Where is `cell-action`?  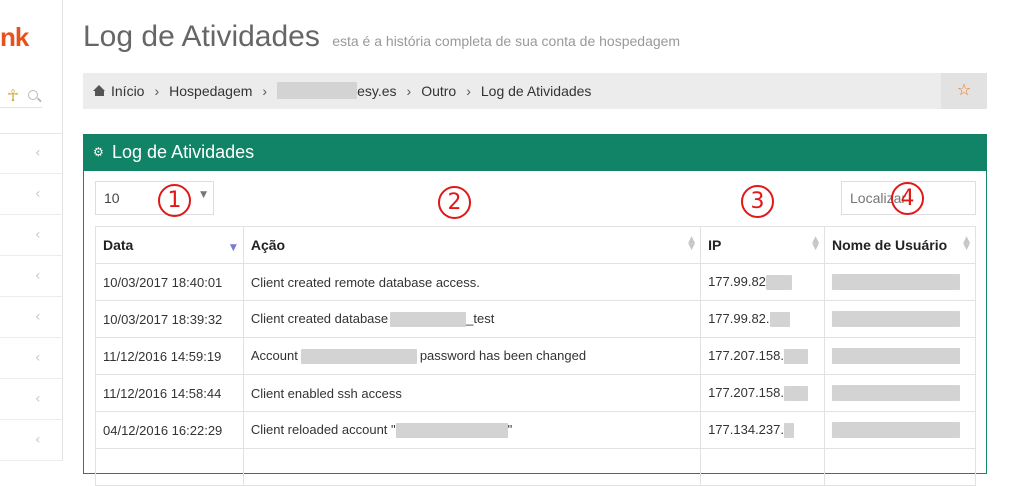
cell-action is located at coordinates (472, 467).